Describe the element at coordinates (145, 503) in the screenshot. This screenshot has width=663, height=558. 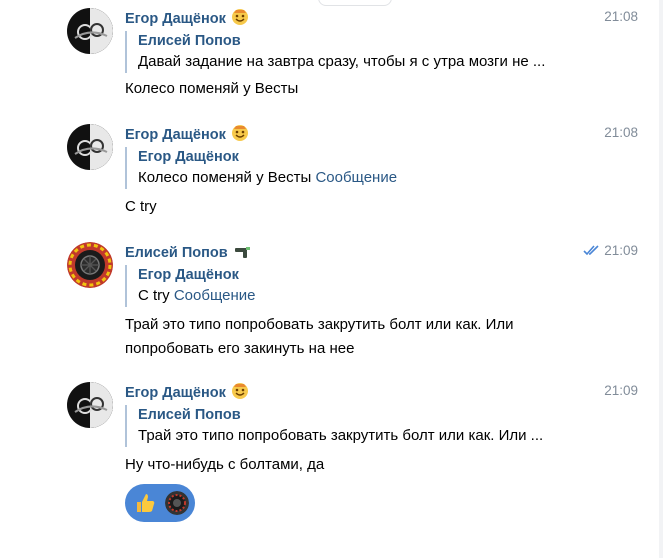
I see `thumbs-up-emoji-icon` at that location.